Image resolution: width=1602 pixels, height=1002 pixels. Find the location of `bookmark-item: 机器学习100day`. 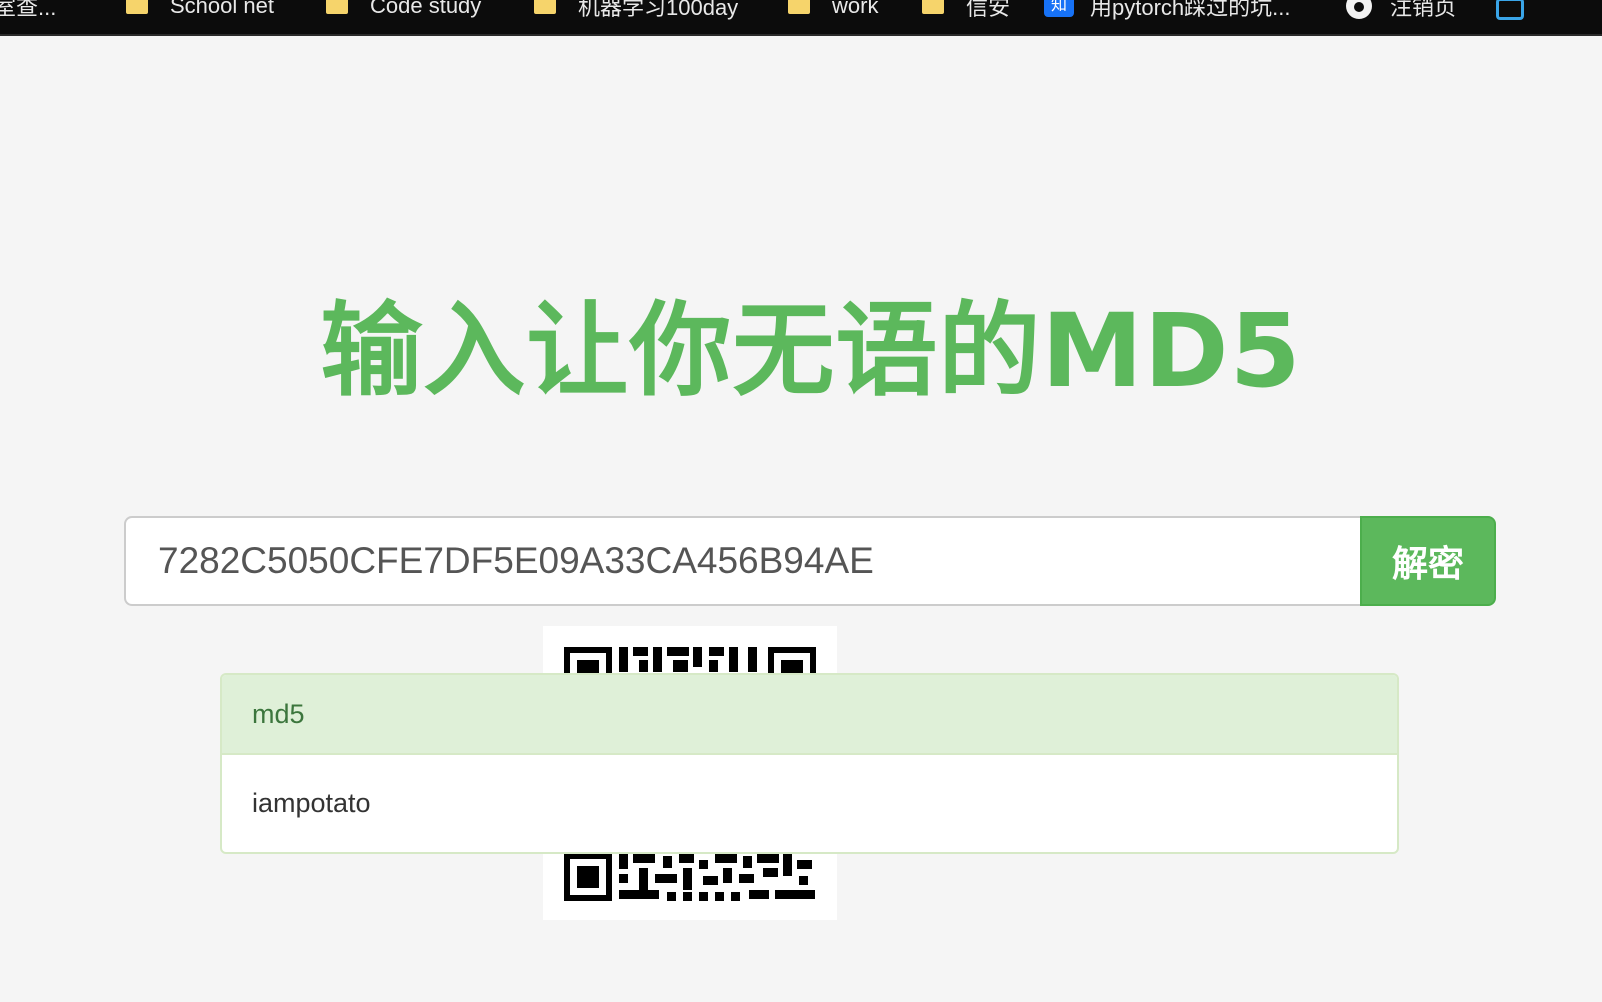

bookmark-item: 机器学习100day is located at coordinates (636, 10).